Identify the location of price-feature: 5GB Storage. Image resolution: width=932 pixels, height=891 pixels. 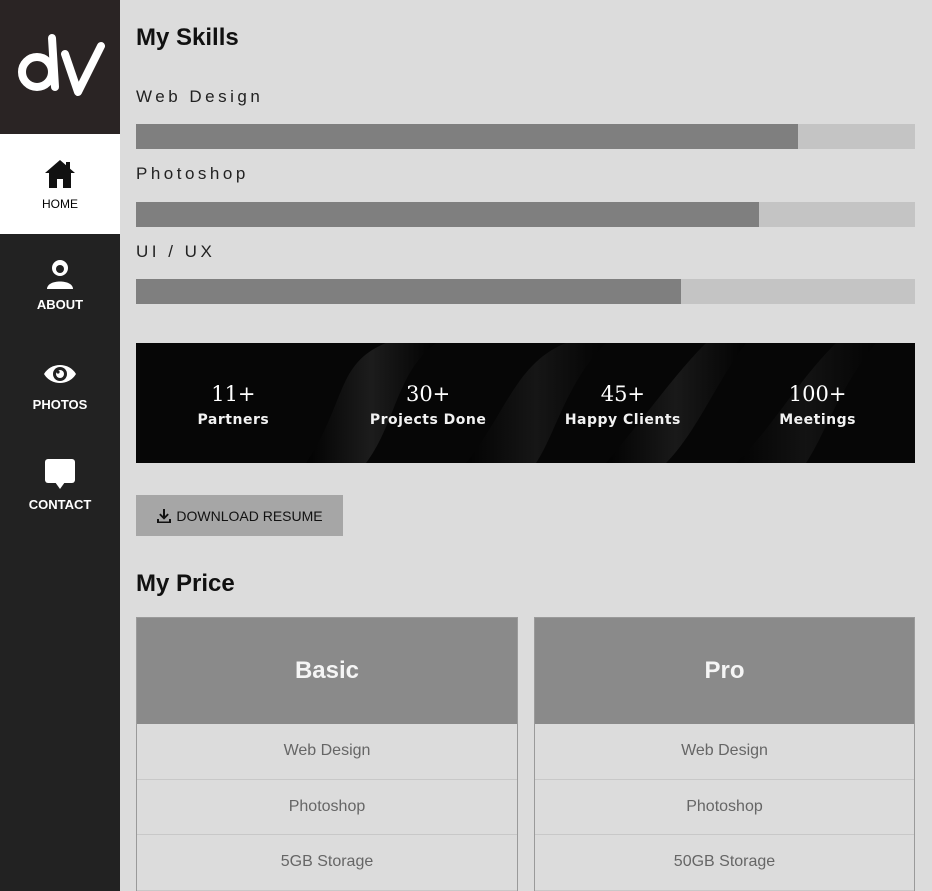
(327, 863).